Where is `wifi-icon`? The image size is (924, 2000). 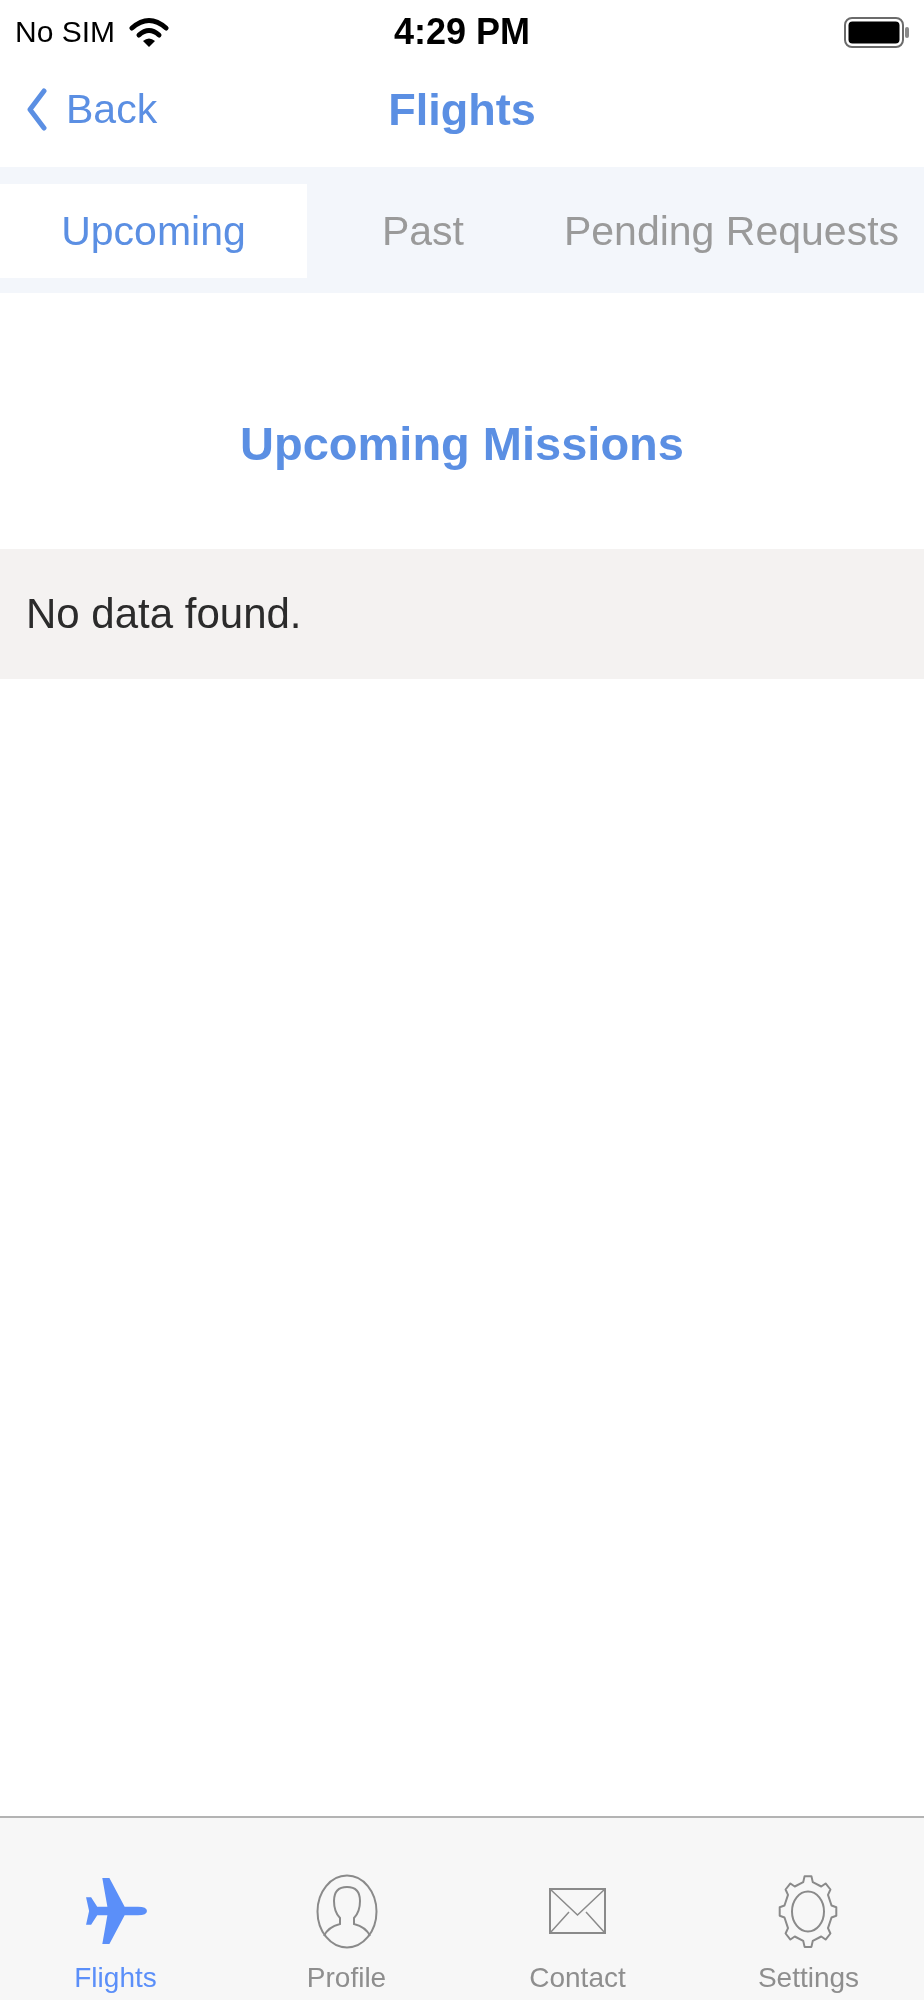
wifi-icon is located at coordinates (149, 32).